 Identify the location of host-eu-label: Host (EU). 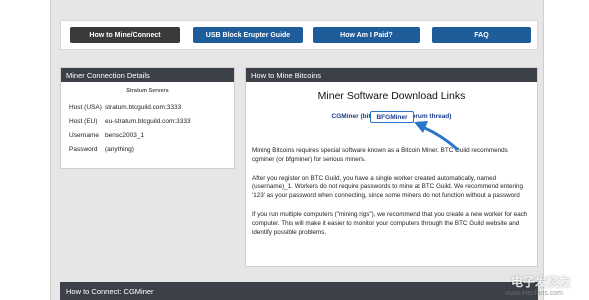
(83, 121).